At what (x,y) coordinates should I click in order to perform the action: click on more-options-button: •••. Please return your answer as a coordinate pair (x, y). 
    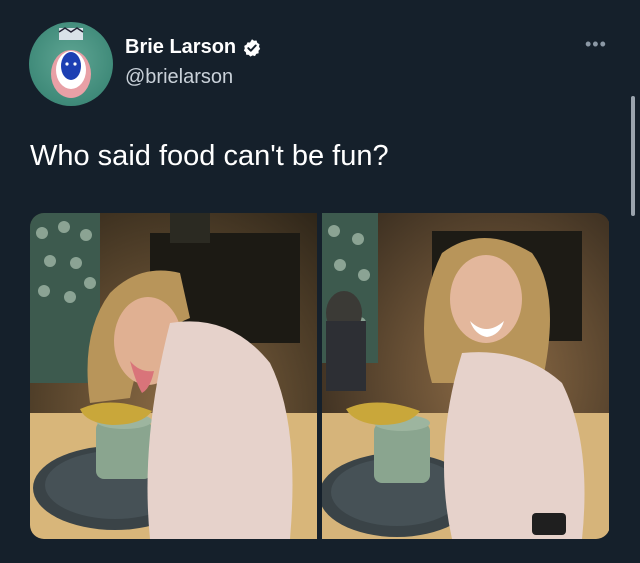
    Looking at the image, I should click on (596, 44).